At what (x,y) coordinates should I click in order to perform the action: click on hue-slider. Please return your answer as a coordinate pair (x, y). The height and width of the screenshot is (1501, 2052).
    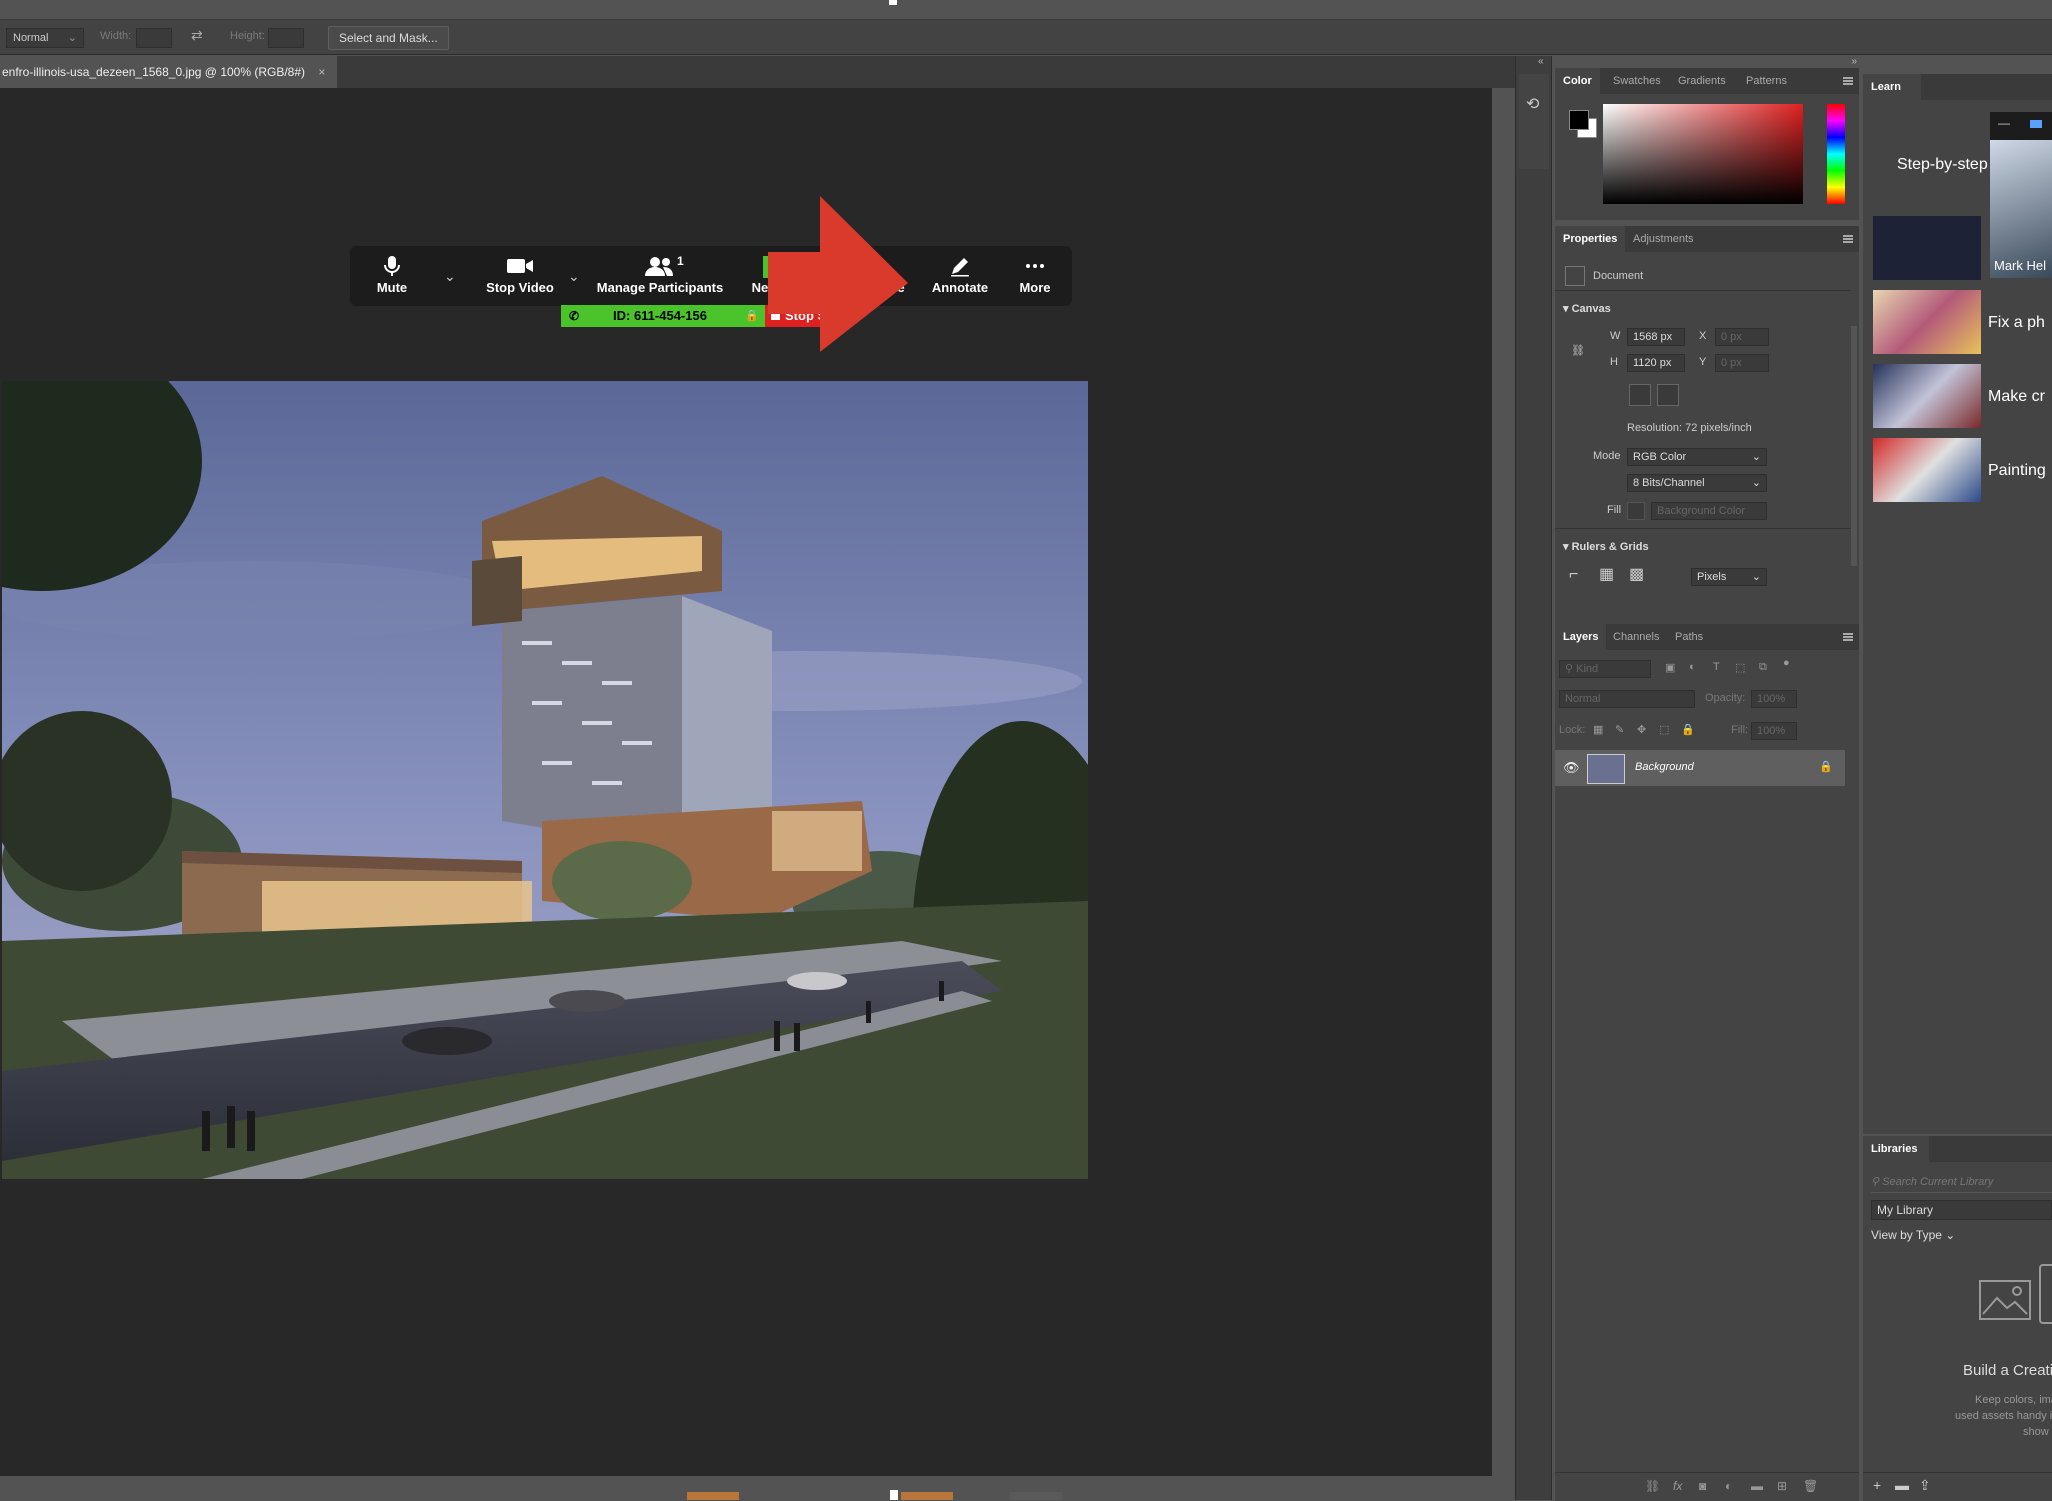
    Looking at the image, I should click on (1836, 154).